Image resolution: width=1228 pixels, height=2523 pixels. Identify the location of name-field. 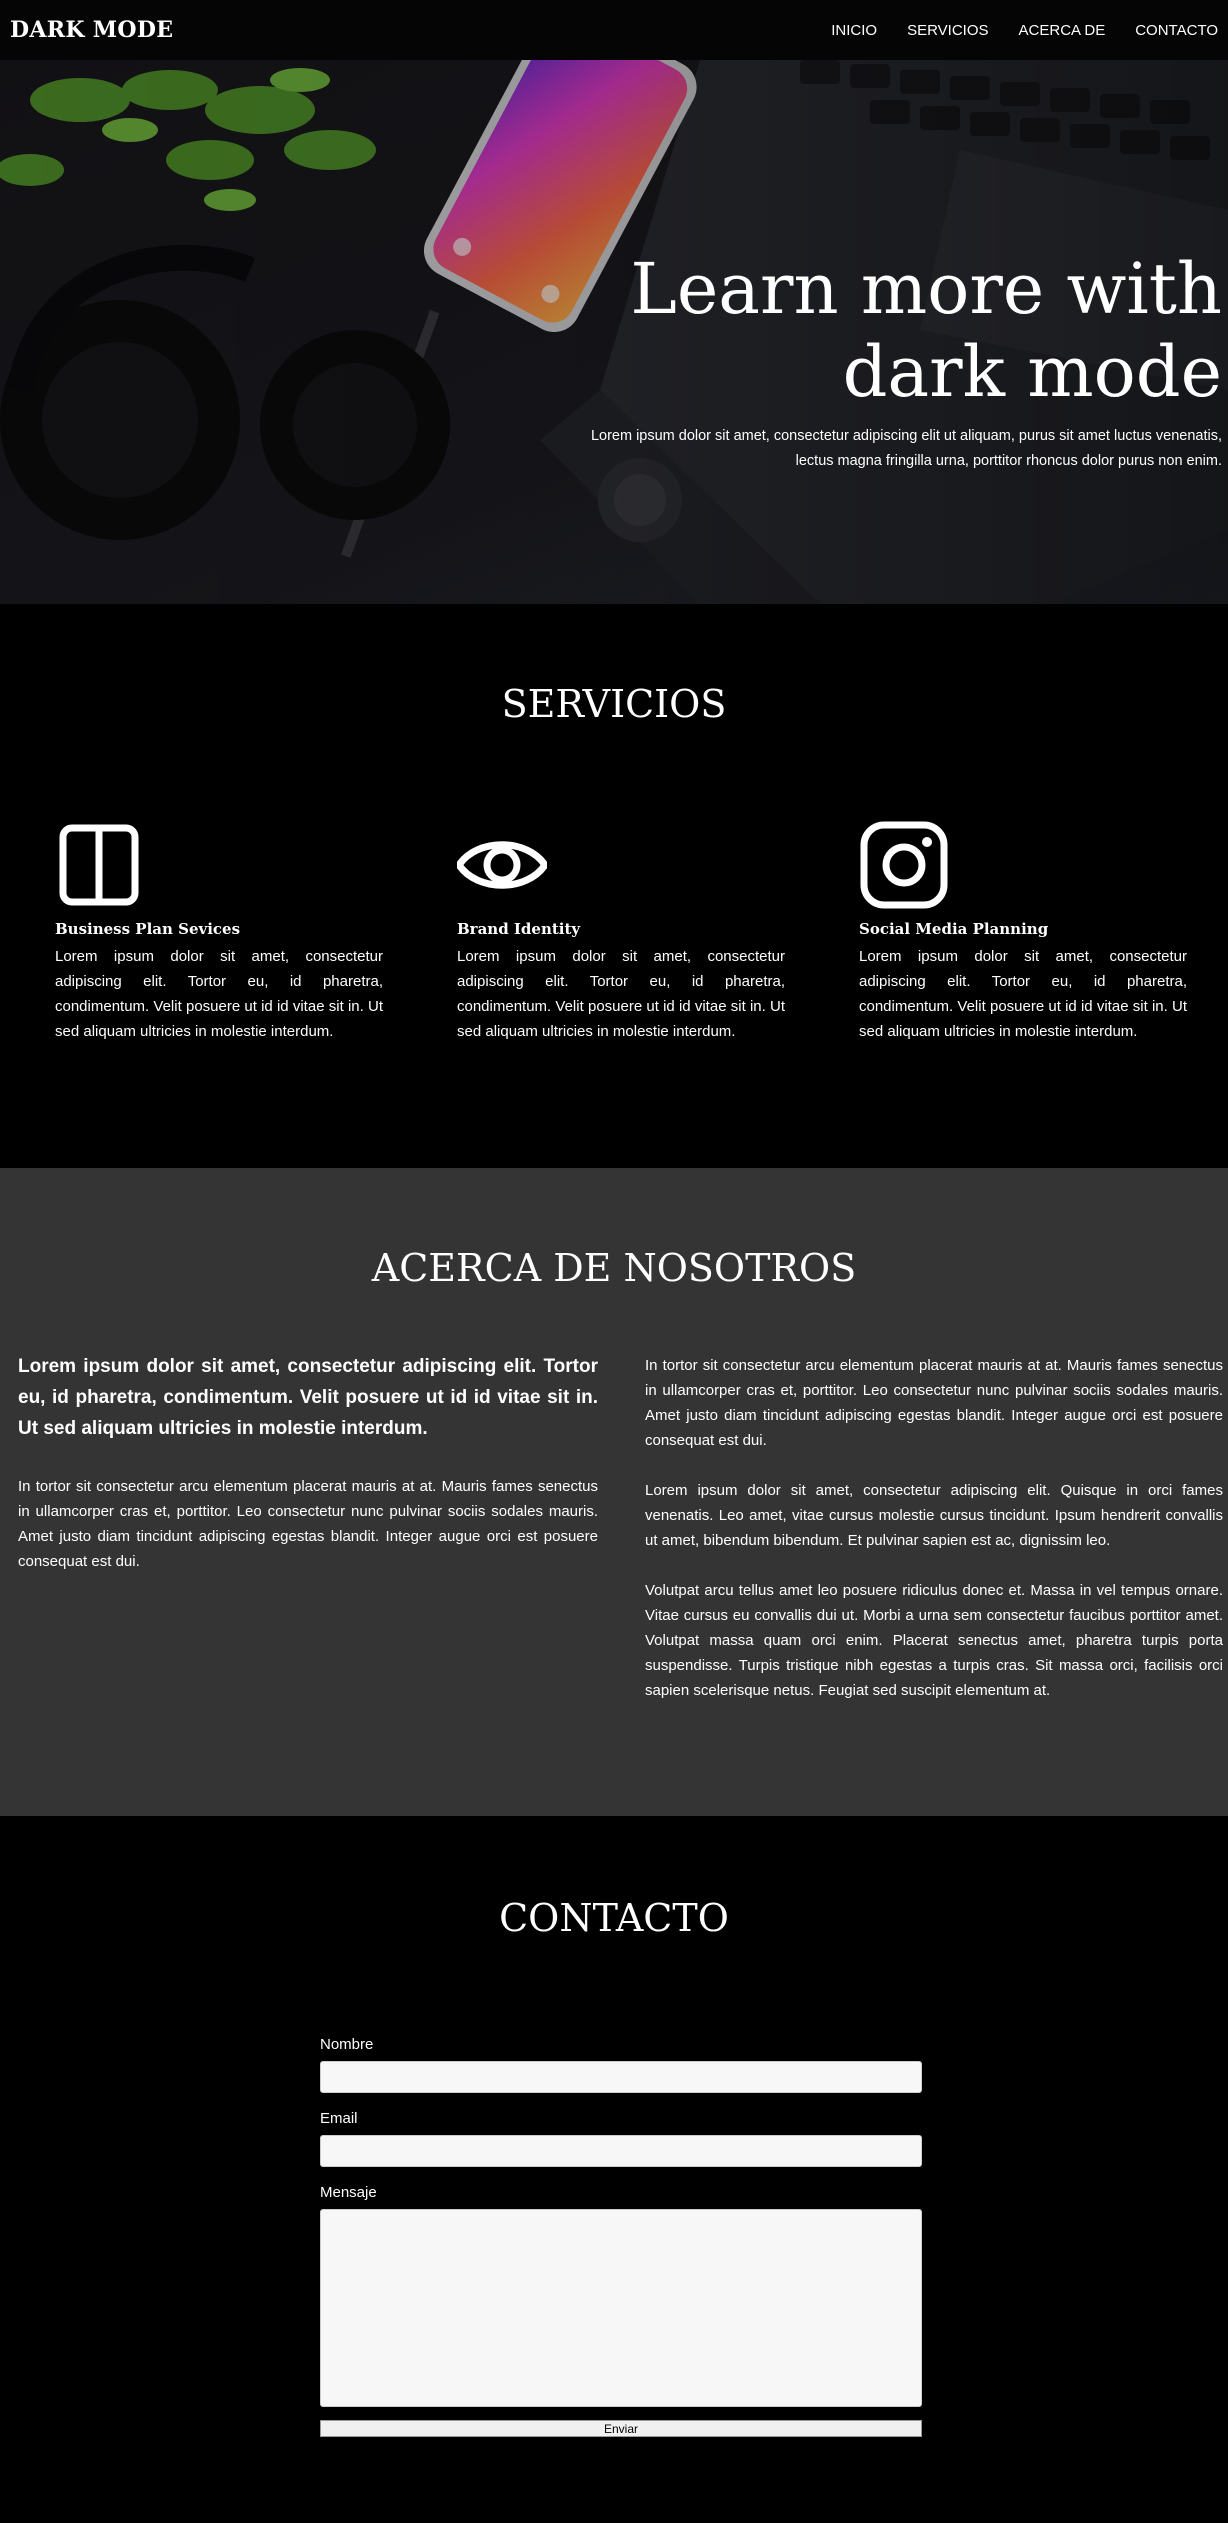
(621, 2077).